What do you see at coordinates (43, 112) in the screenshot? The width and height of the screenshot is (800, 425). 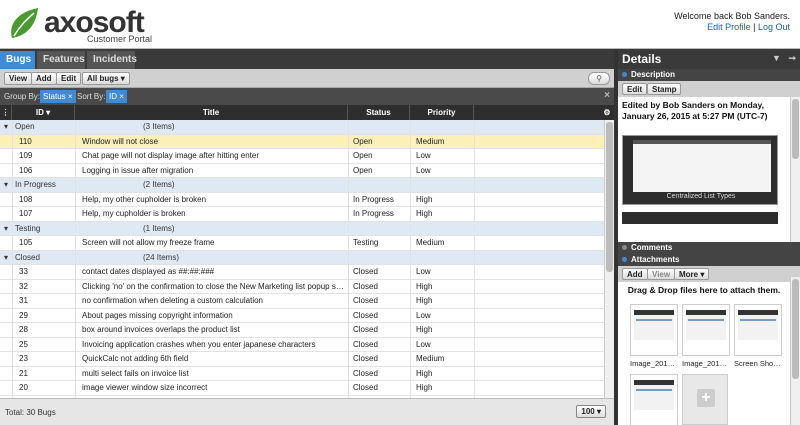 I see `column-header-id: ID ▾` at bounding box center [43, 112].